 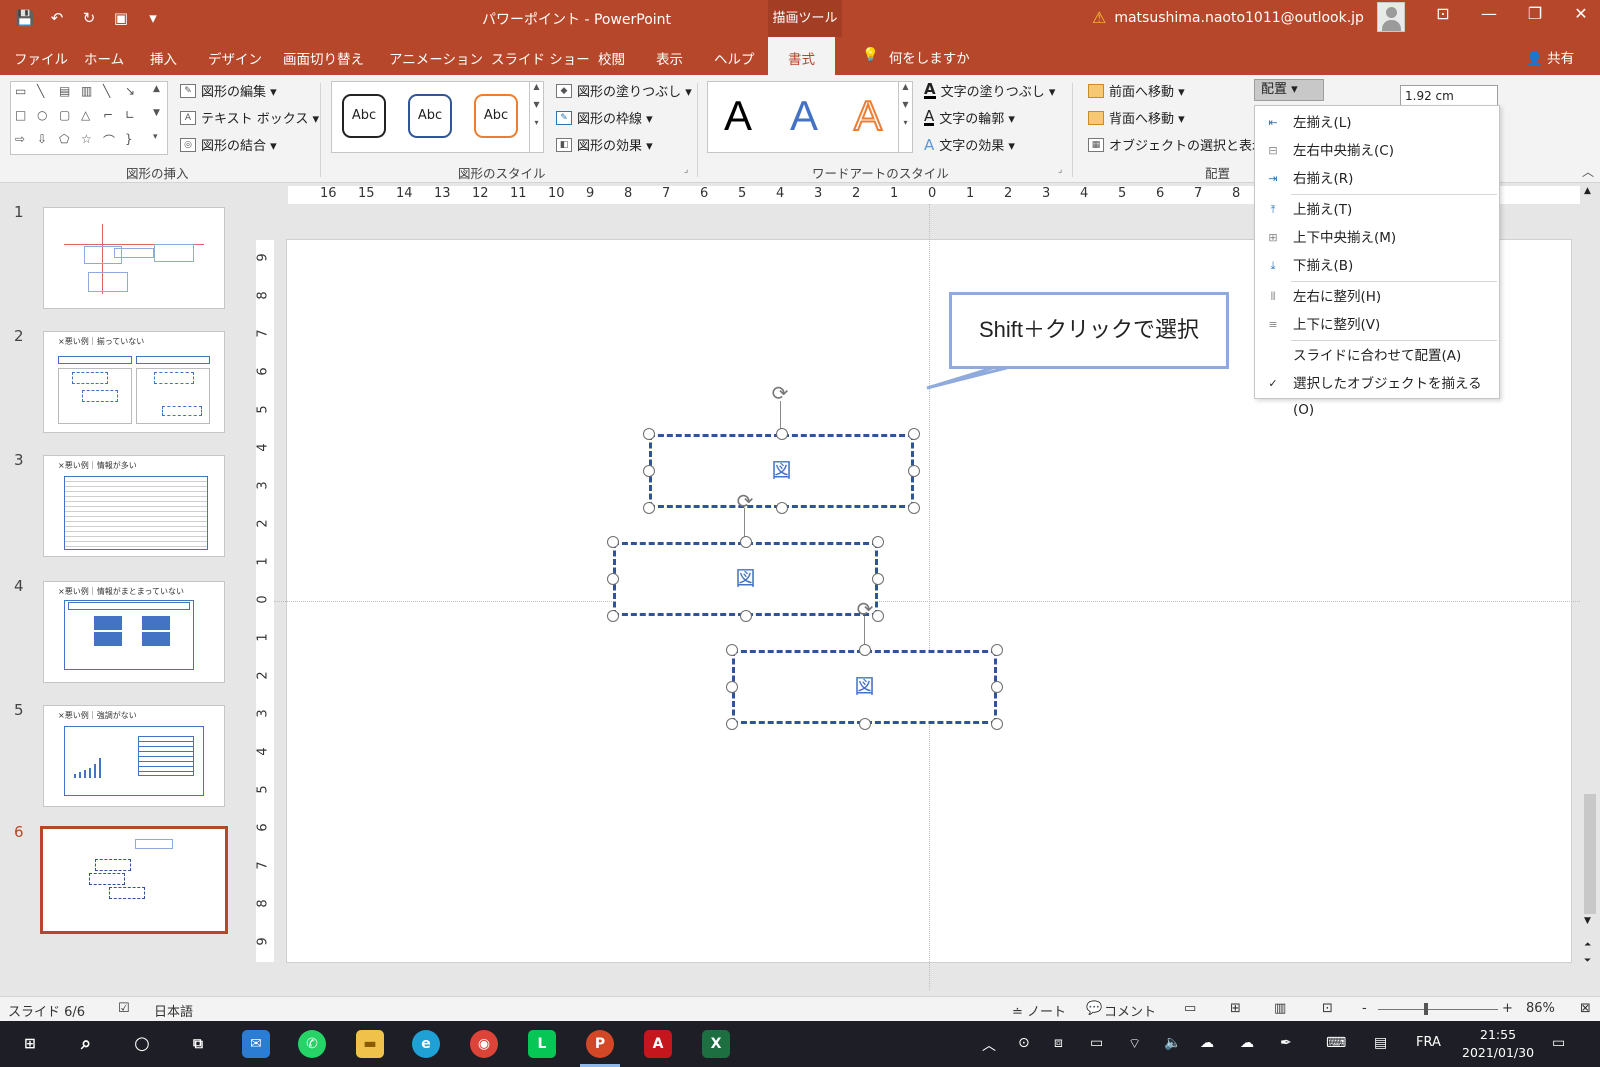 I want to click on touch-keyboard-icon: ⌨, so click(x=1336, y=1043).